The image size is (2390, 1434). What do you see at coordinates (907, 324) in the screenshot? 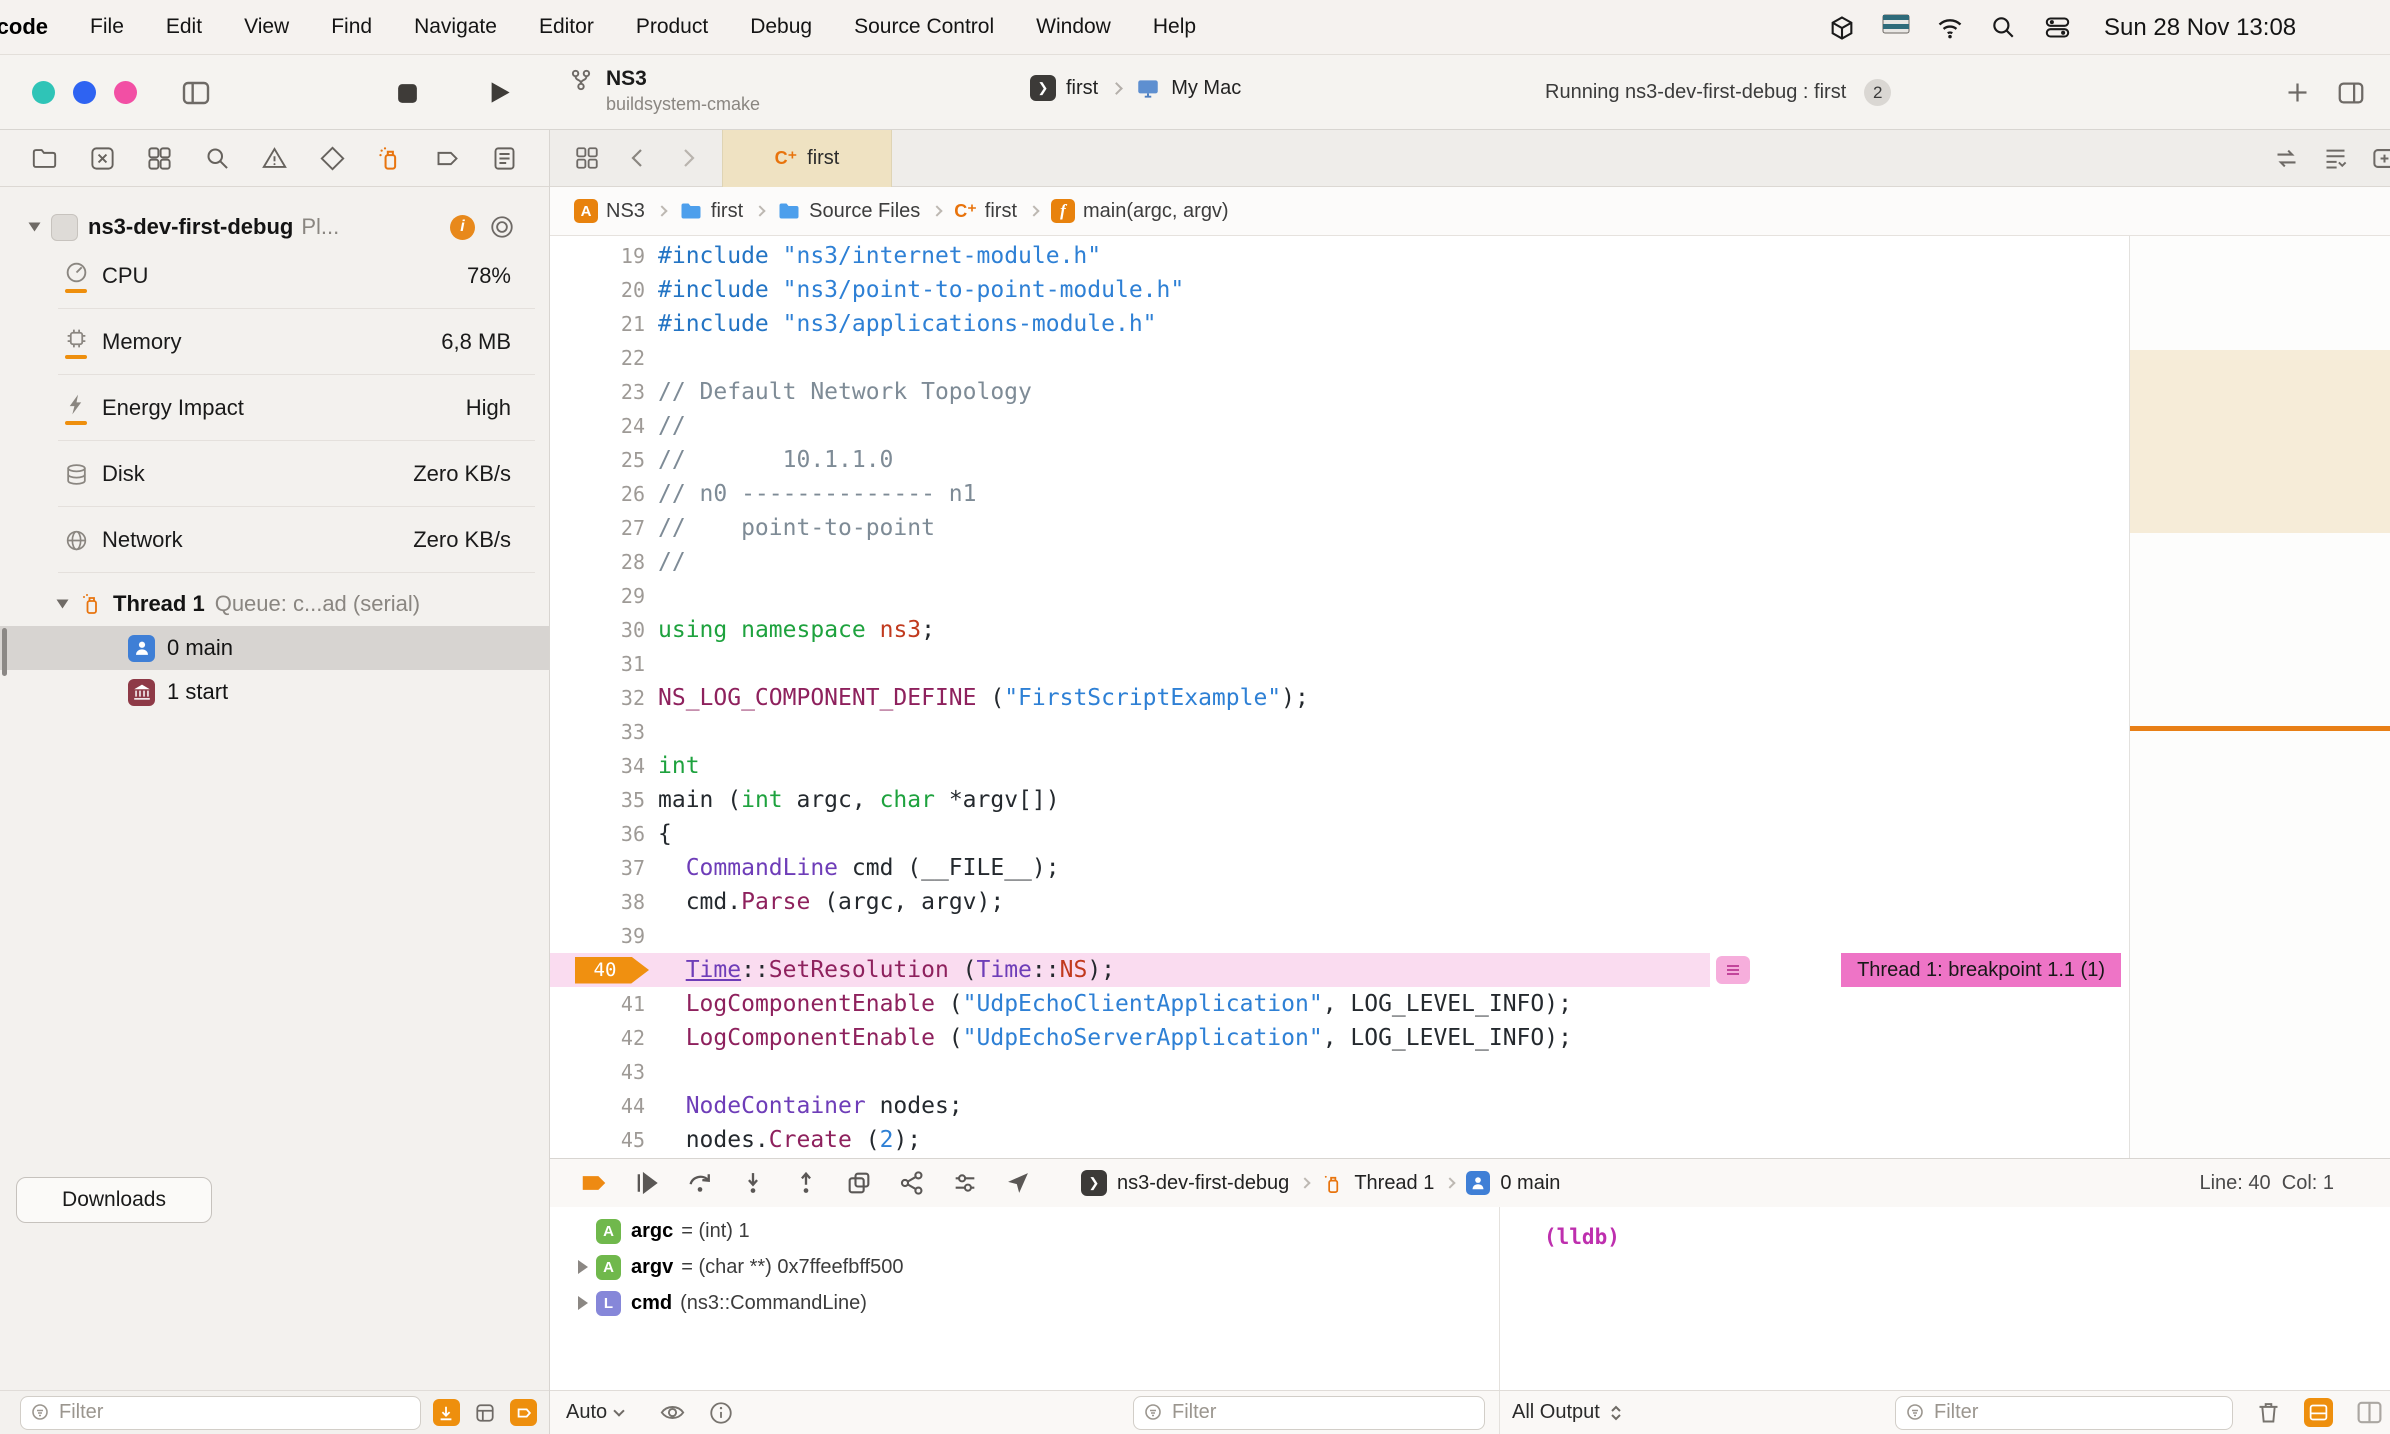
I see `code-text: #include "ns3/applications-module.h"` at bounding box center [907, 324].